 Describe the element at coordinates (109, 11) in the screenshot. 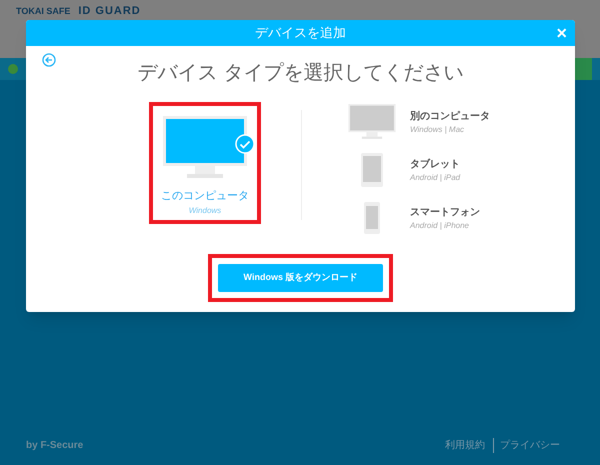

I see `brand-logo: ID GUARD` at that location.